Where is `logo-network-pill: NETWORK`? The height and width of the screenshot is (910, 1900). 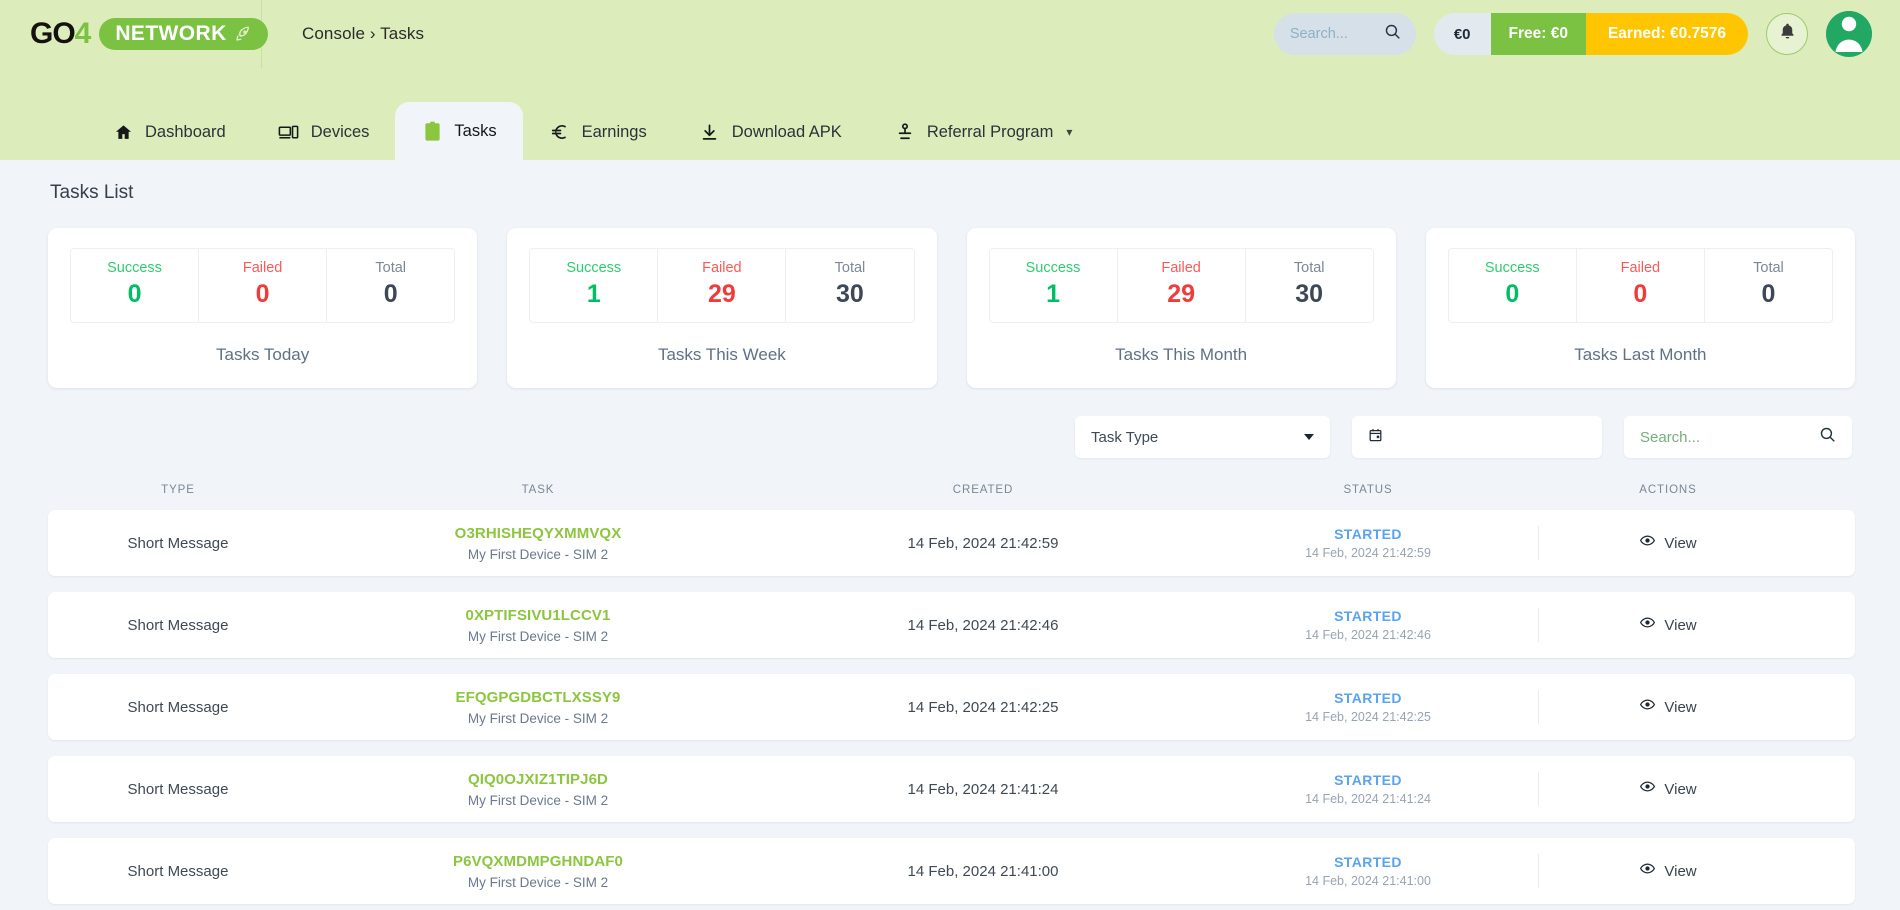 logo-network-pill: NETWORK is located at coordinates (183, 34).